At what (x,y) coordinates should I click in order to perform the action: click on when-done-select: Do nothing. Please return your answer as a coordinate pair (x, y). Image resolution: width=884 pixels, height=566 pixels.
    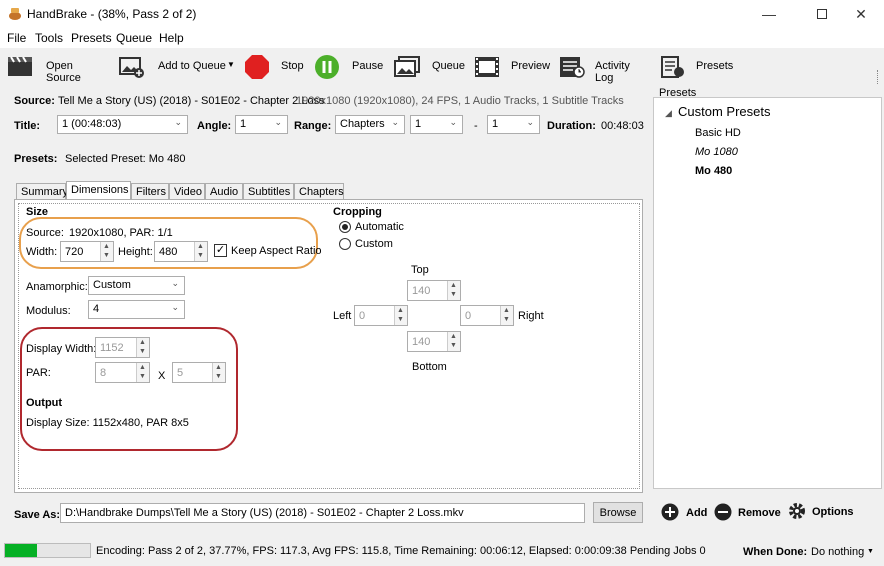
    Looking at the image, I should click on (837, 552).